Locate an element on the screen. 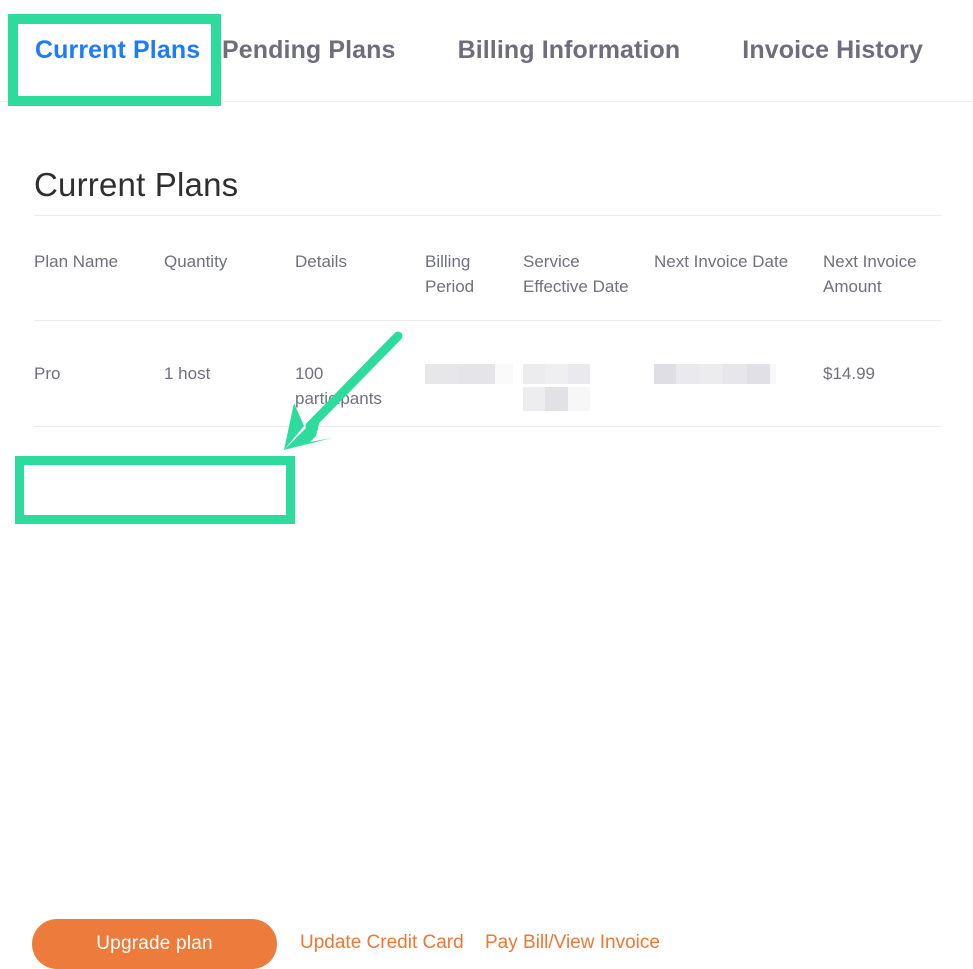 This screenshot has height=969, width=973. tab-pending-plans-label: Pending Plans is located at coordinates (309, 50).